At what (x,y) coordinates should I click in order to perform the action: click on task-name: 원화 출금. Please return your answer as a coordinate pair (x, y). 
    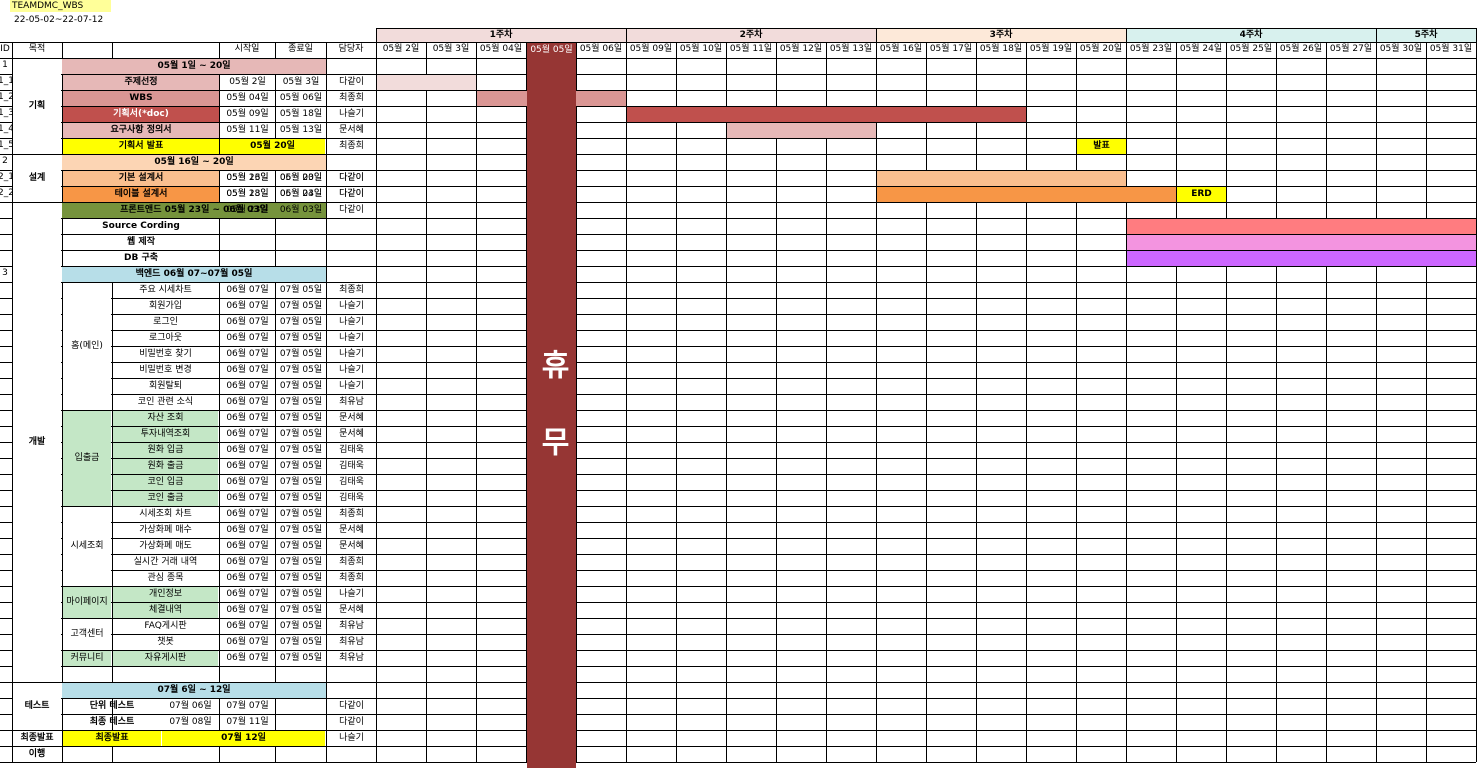
    Looking at the image, I should click on (165, 466).